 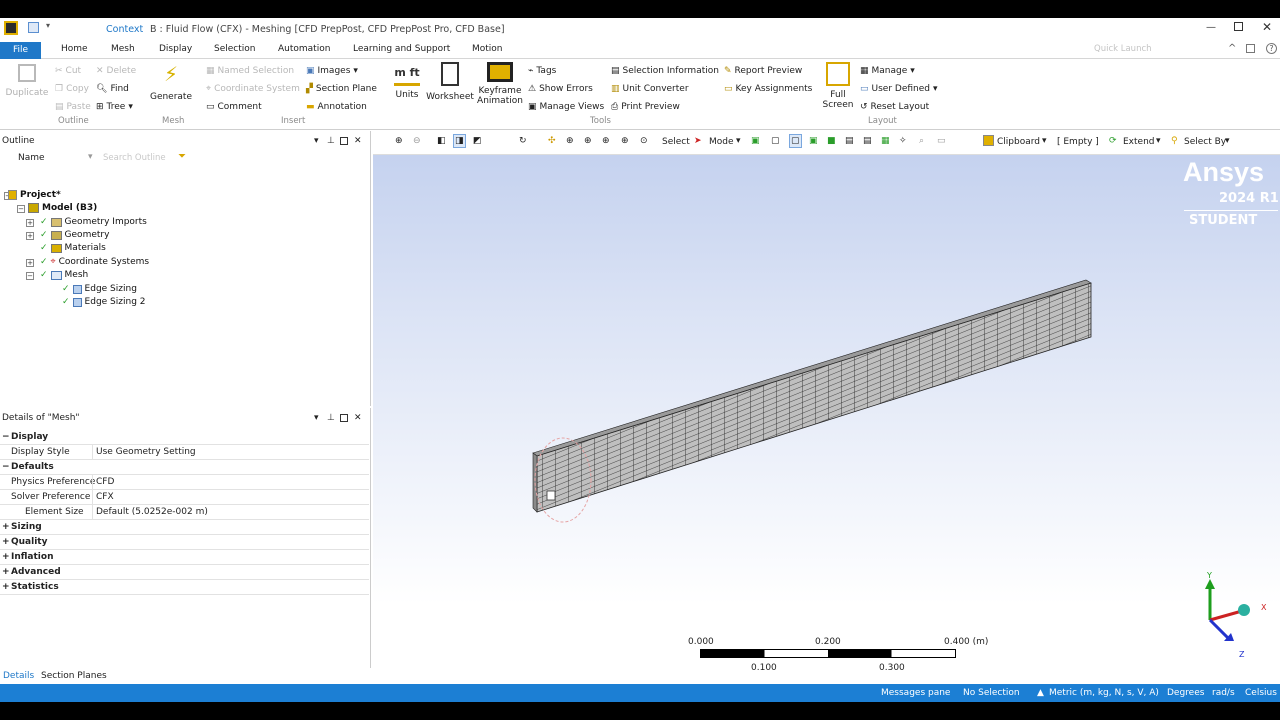 I want to click on details-category-display: − Display, so click(x=184, y=437).